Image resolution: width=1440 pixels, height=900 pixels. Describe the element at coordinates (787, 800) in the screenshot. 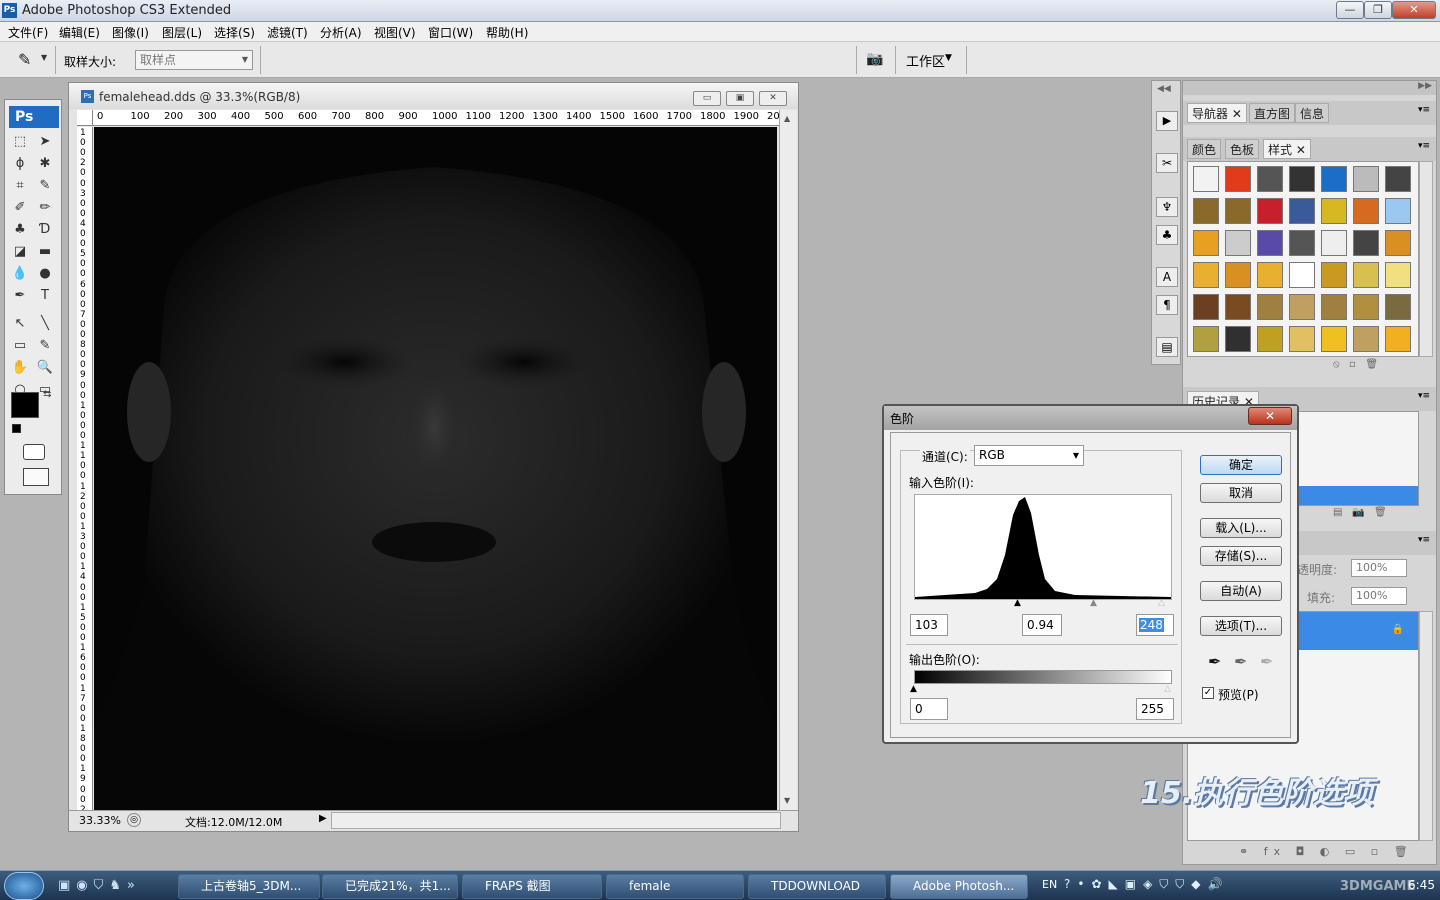

I see `scroll-down-icon: ▼` at that location.